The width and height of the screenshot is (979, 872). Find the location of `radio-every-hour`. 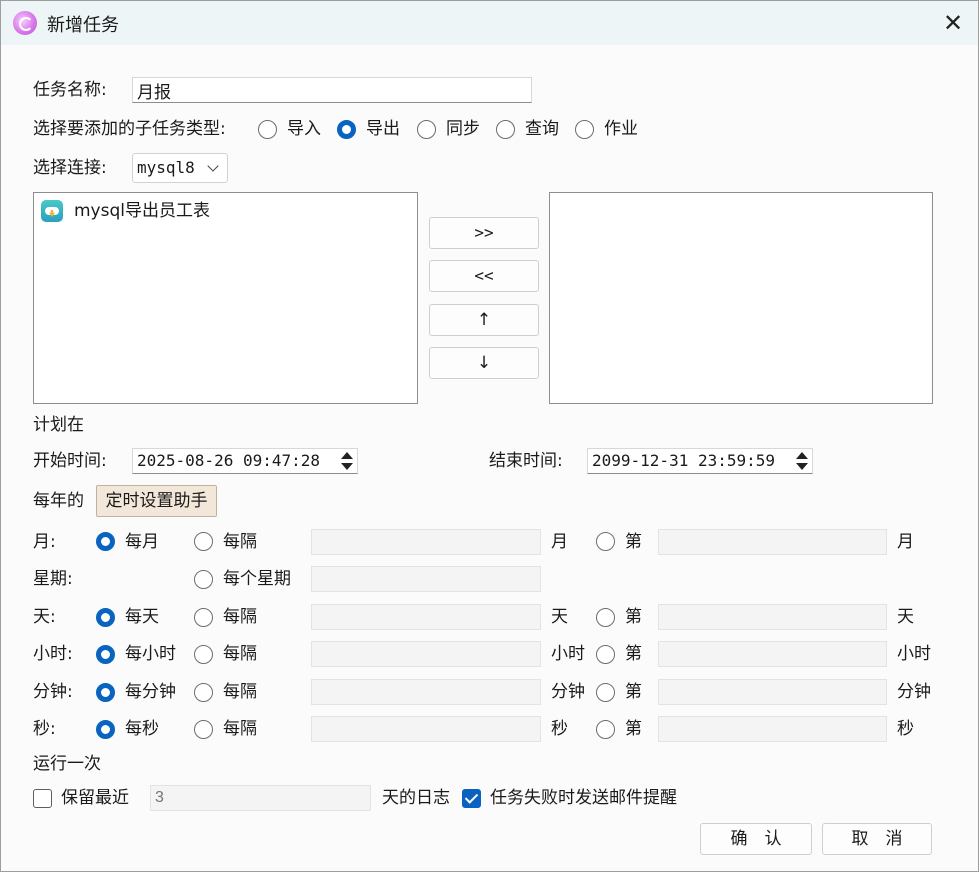

radio-every-hour is located at coordinates (105, 654).